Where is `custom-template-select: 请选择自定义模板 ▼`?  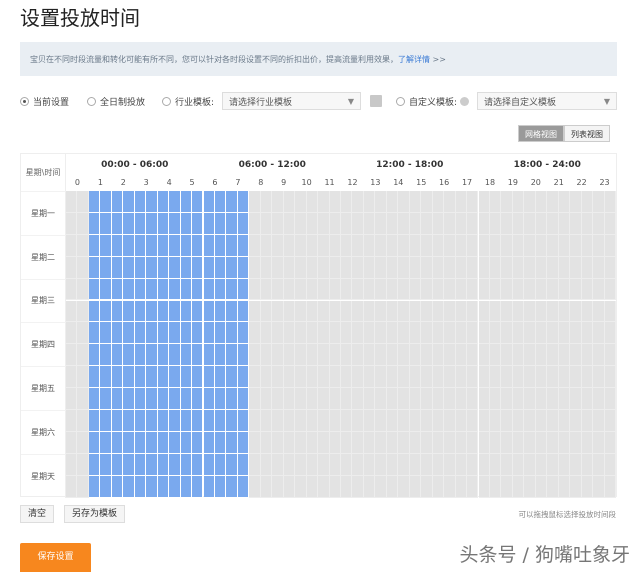 custom-template-select: 请选择自定义模板 ▼ is located at coordinates (547, 101).